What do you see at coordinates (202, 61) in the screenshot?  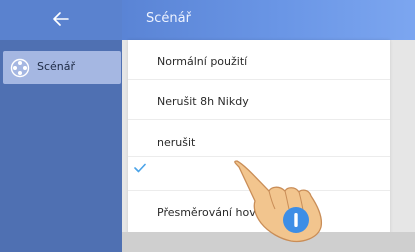 I see `option-normal-use: Normální použití` at bounding box center [202, 61].